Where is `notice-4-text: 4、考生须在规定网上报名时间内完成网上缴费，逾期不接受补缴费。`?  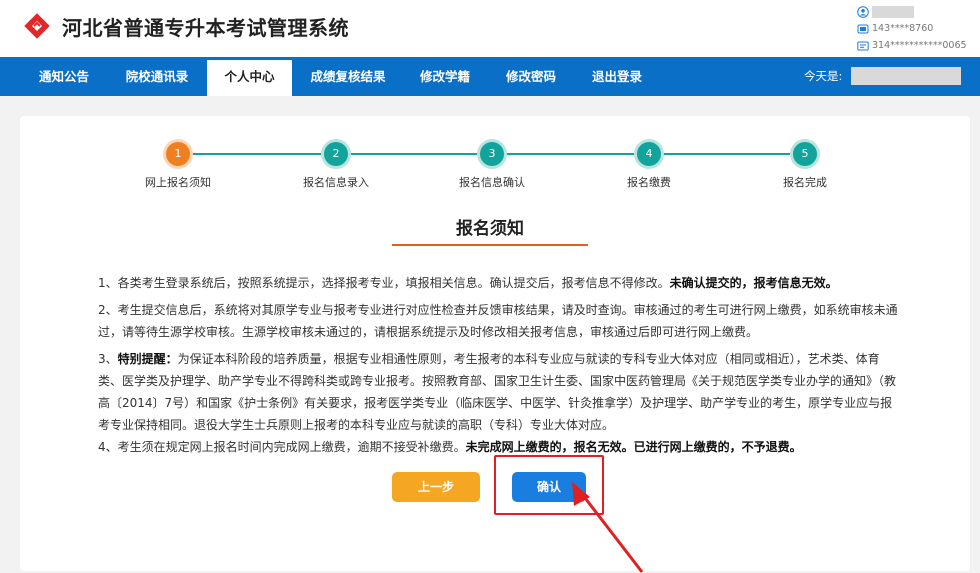
notice-4-text: 4、考生须在规定网上报名时间内完成网上缴费，逾期不接受补缴费。 is located at coordinates (282, 447).